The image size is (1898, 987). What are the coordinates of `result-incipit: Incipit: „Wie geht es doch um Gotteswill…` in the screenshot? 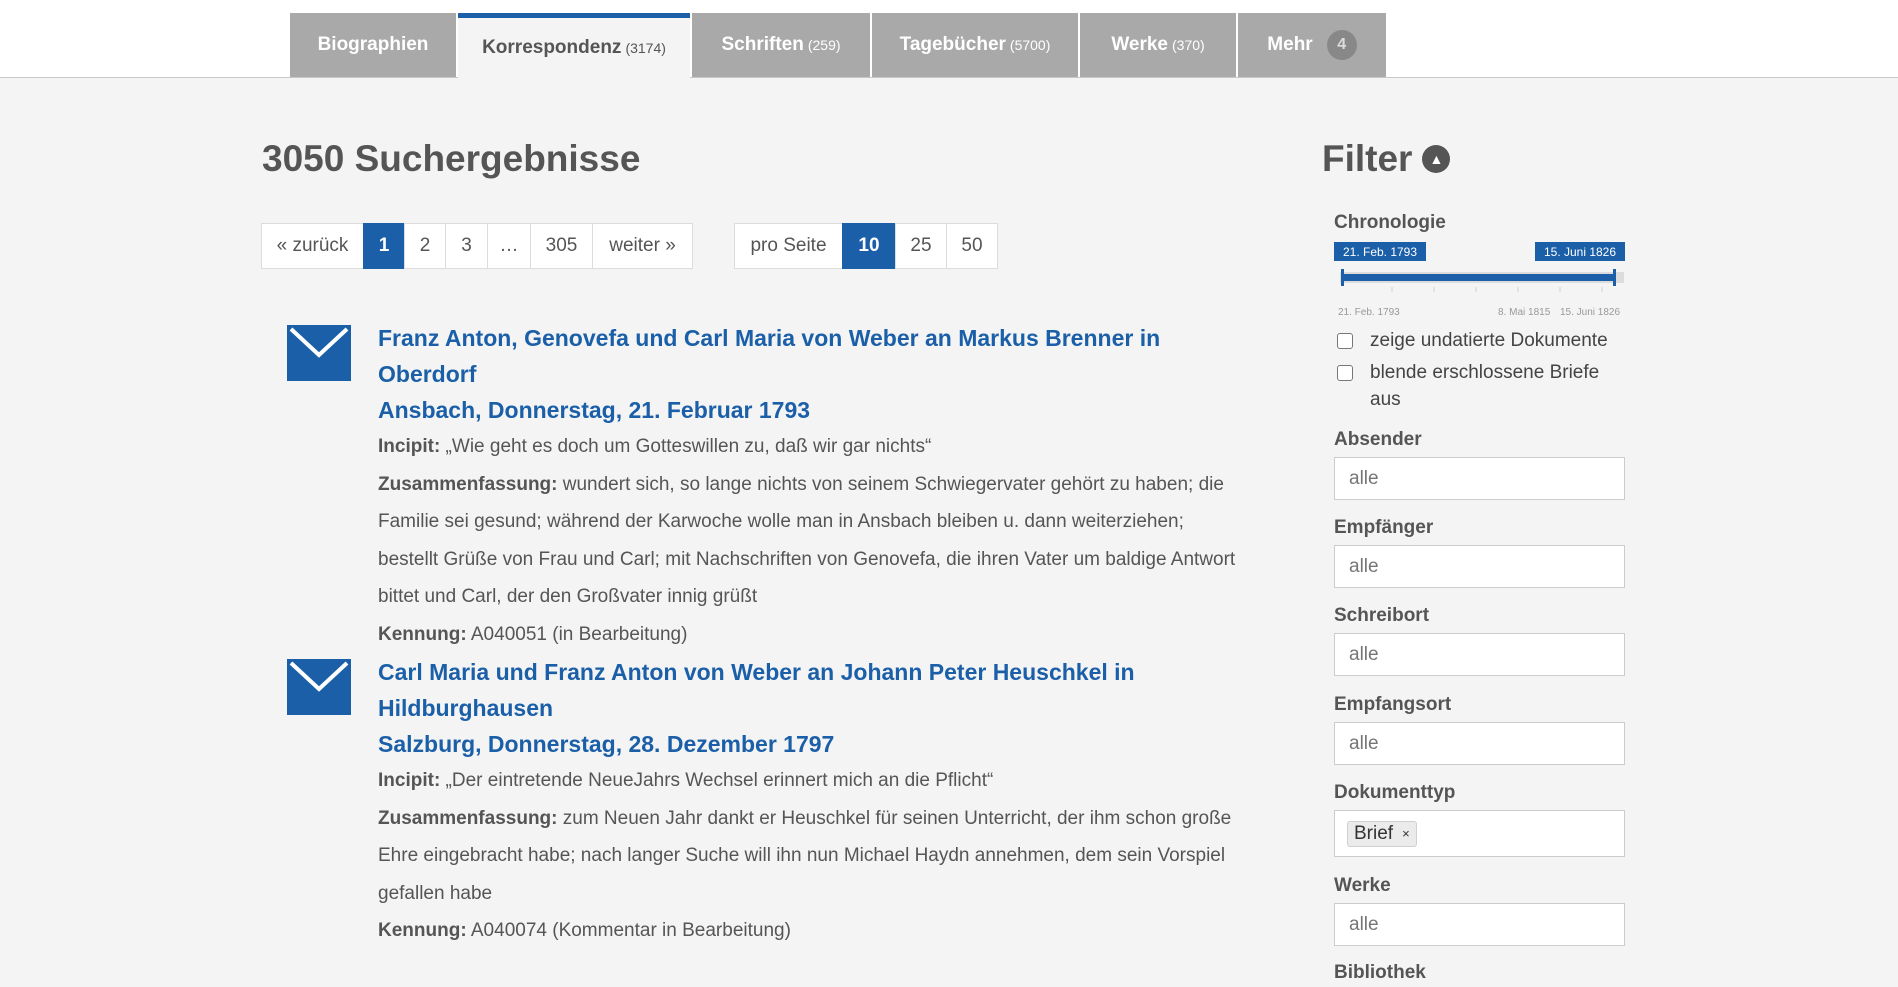 It's located at (813, 447).